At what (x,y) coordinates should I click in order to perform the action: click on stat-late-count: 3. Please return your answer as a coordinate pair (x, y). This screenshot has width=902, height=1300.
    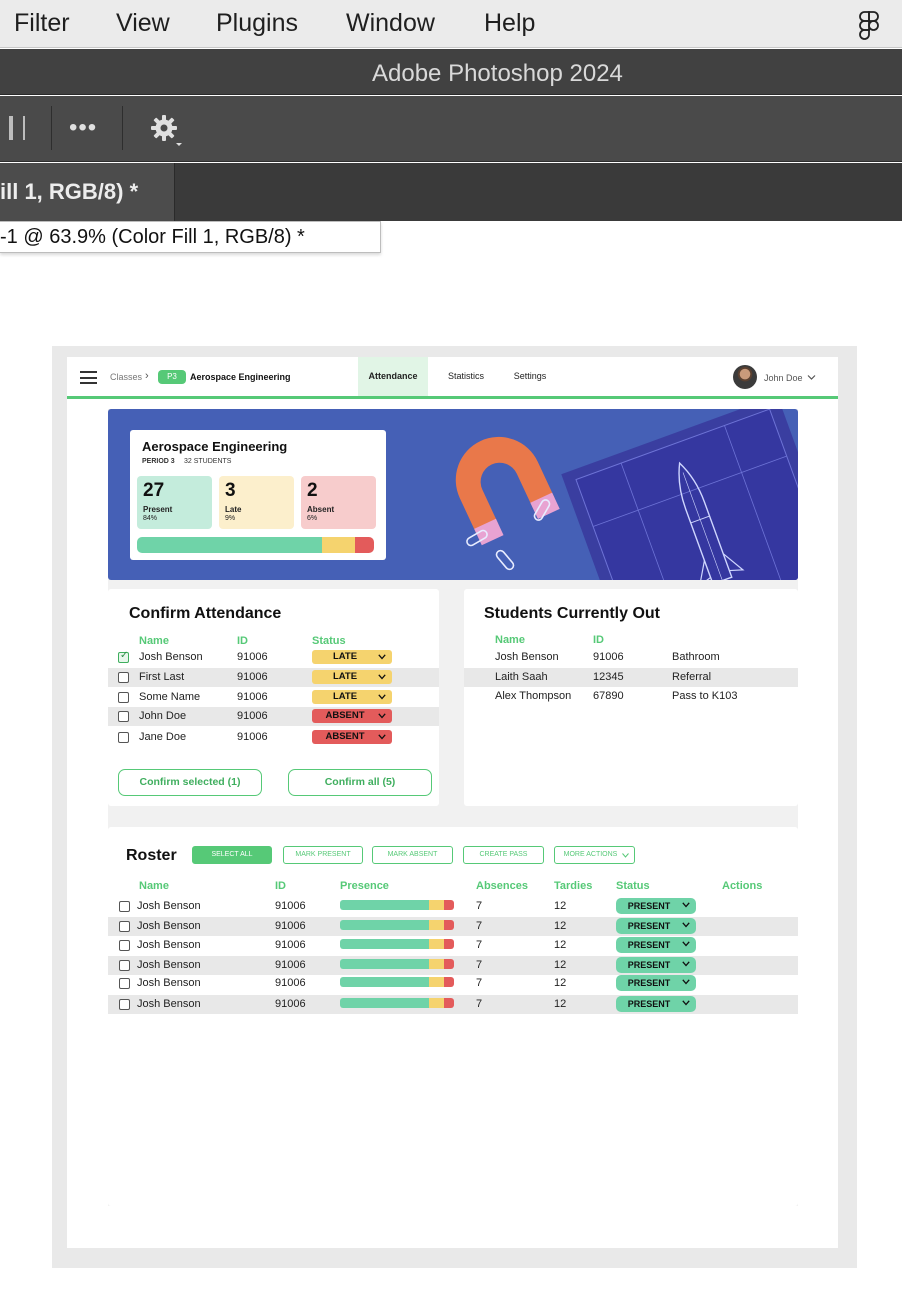
    Looking at the image, I should click on (230, 490).